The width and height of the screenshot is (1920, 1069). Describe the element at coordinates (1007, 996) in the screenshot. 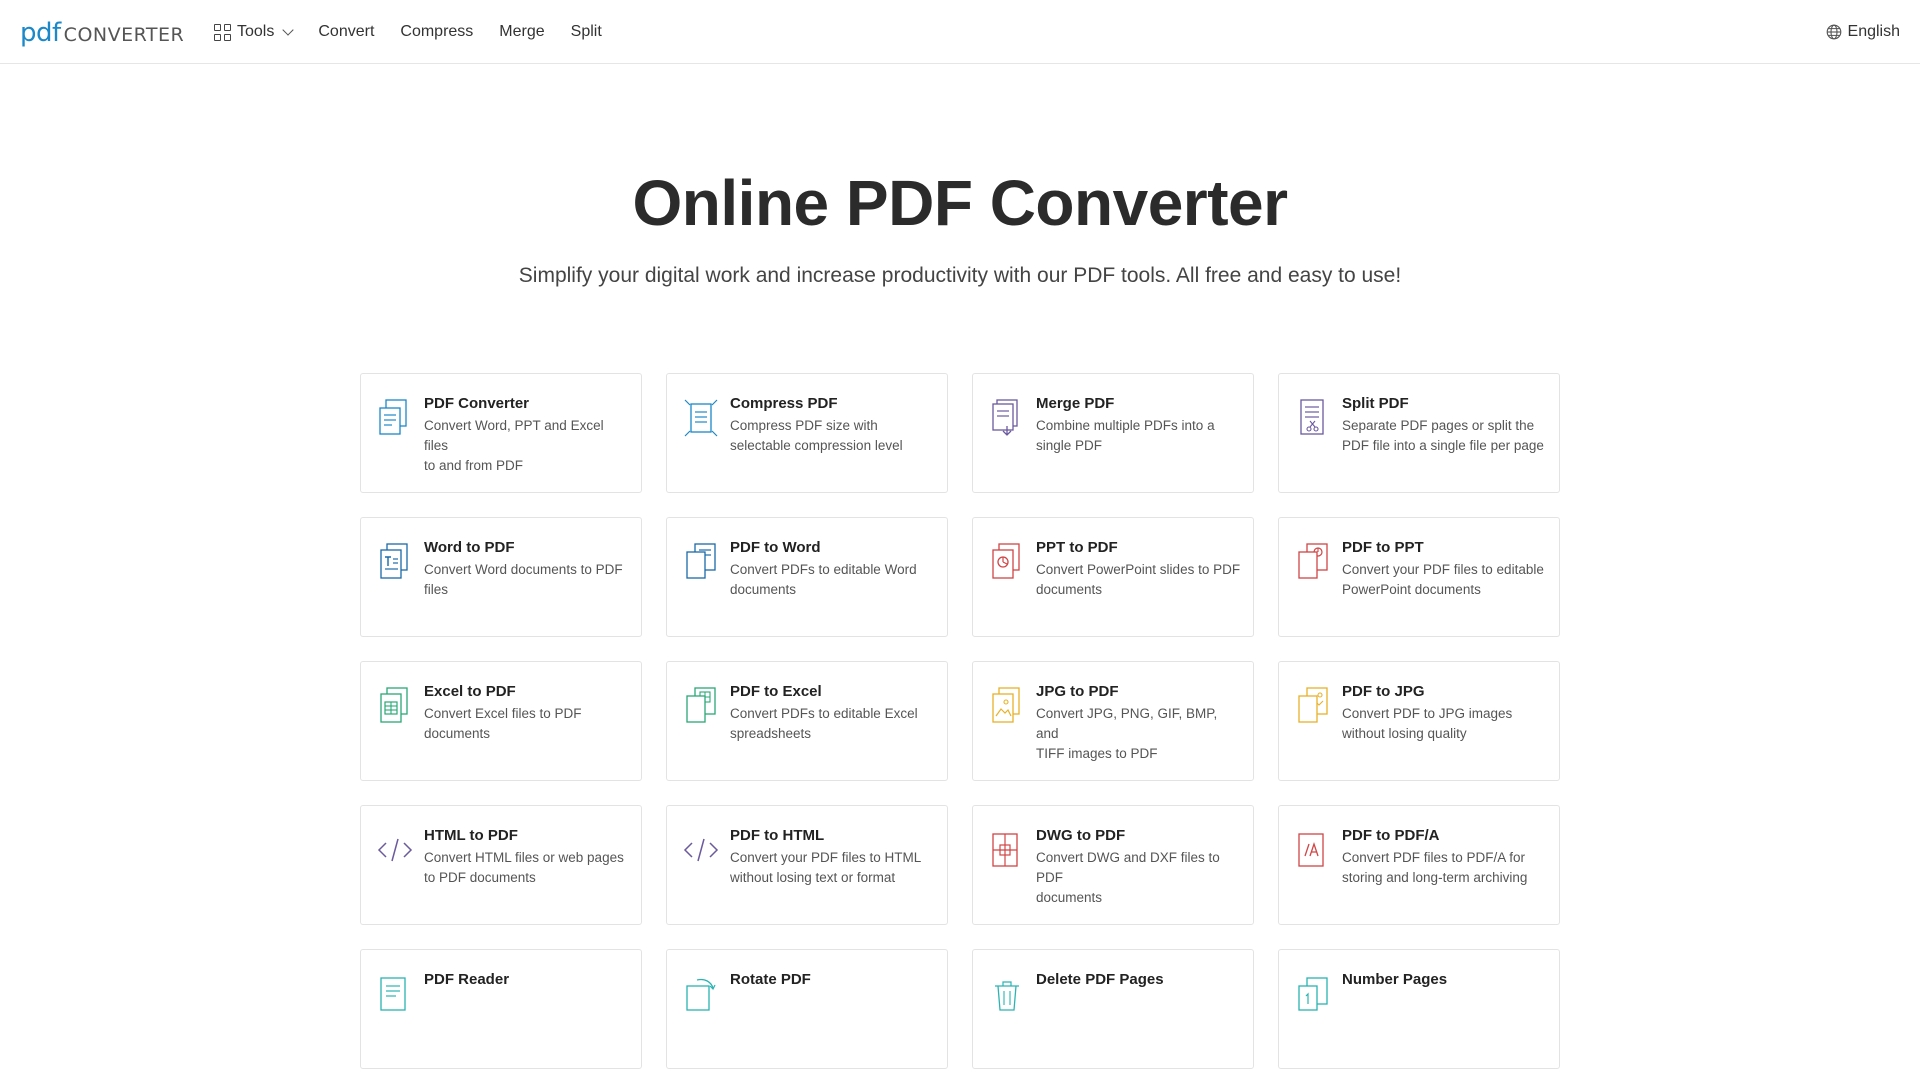

I see `trash-icon` at that location.